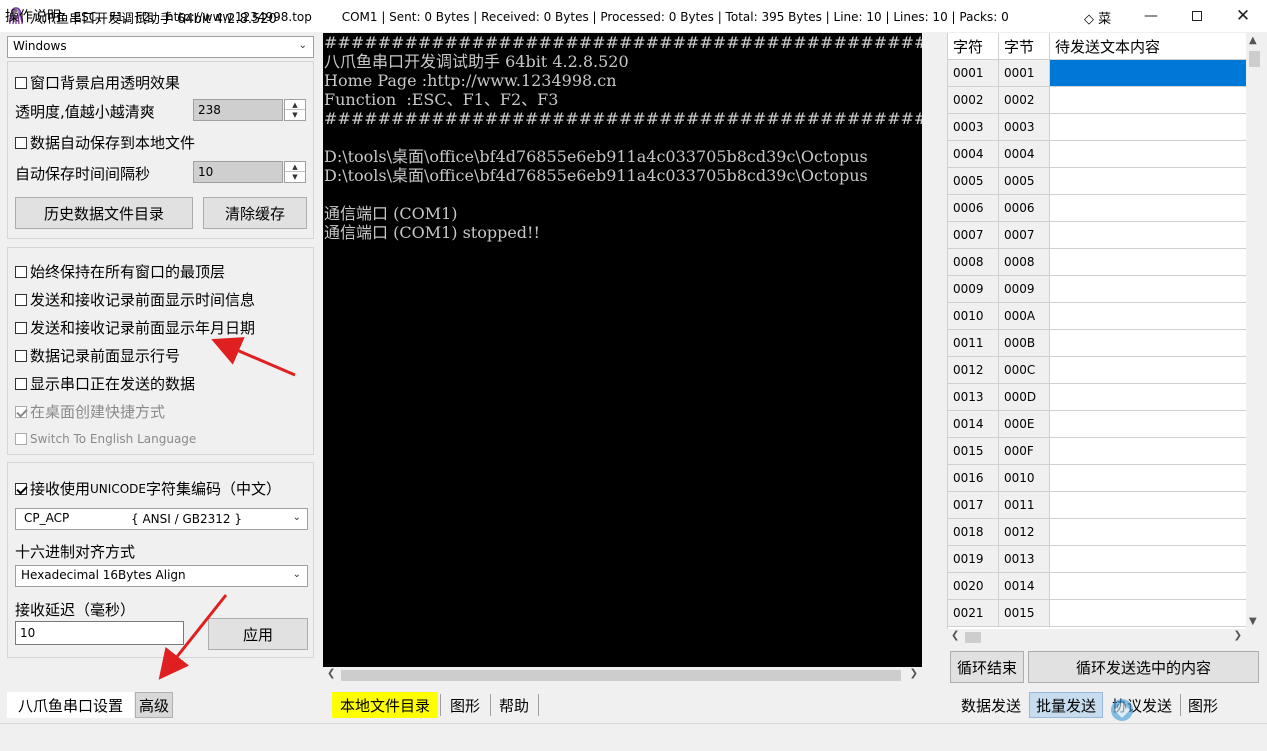  What do you see at coordinates (135, 299) in the screenshot?
I see `option-checkbox: 发送和接收记录前面显示时间信息` at bounding box center [135, 299].